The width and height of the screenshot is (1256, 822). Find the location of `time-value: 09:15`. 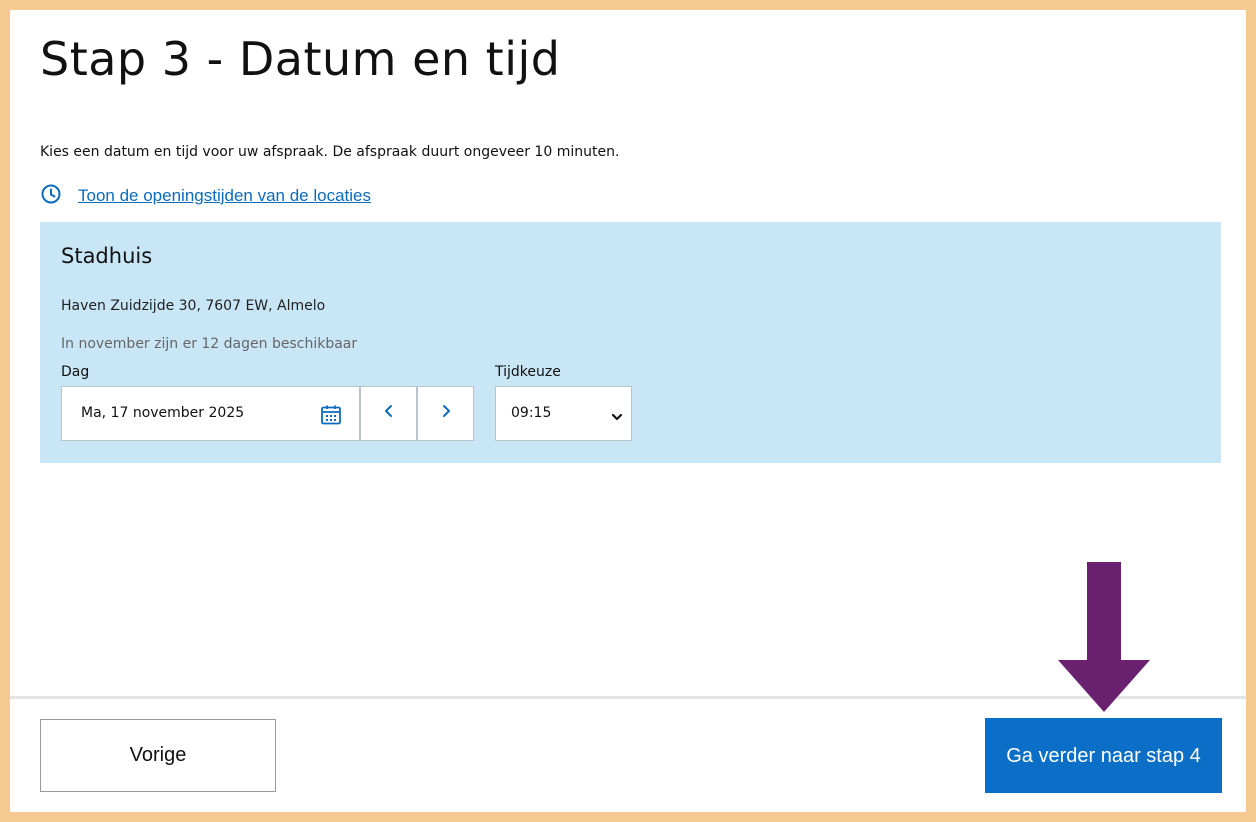

time-value: 09:15 is located at coordinates (531, 413).